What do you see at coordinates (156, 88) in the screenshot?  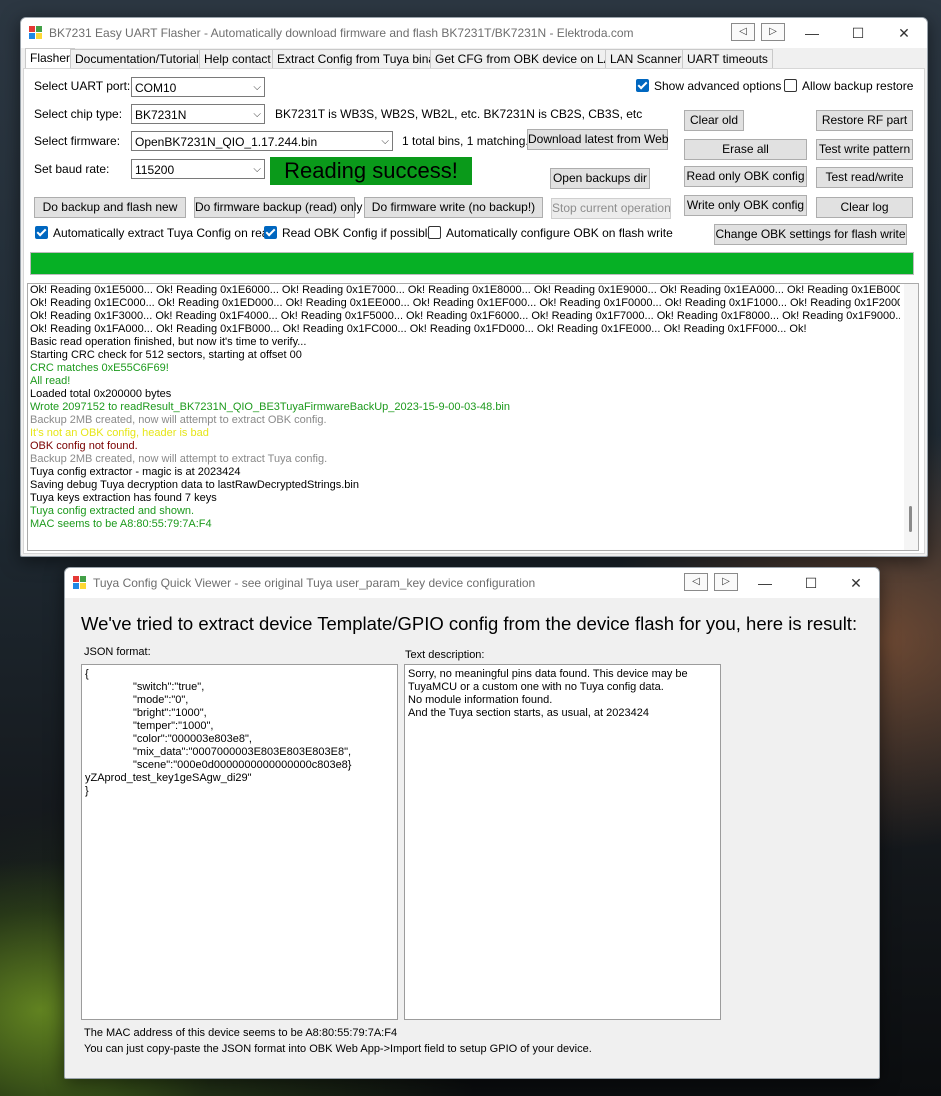 I see `uart-port-value: COM10` at bounding box center [156, 88].